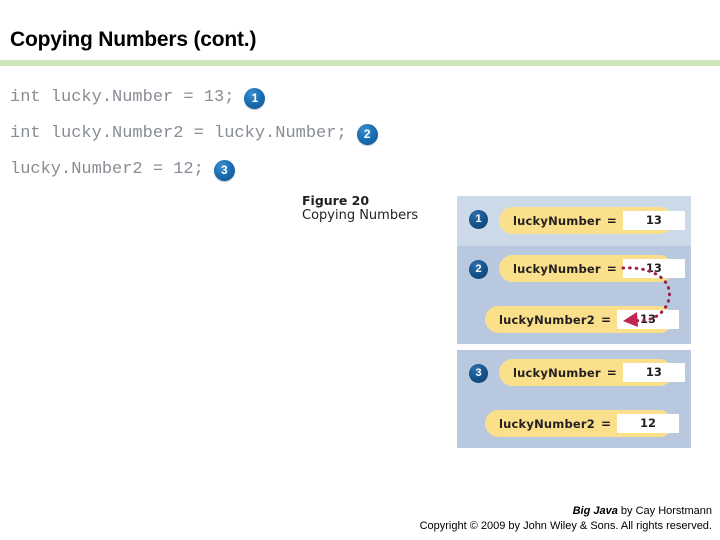 The width and height of the screenshot is (720, 540). I want to click on step-badge-2: 2, so click(367, 134).